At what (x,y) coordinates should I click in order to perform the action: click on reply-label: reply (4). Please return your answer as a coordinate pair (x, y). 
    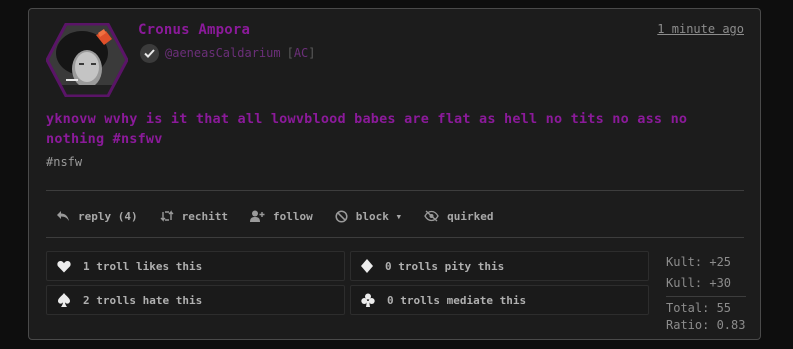
    Looking at the image, I should click on (108, 216).